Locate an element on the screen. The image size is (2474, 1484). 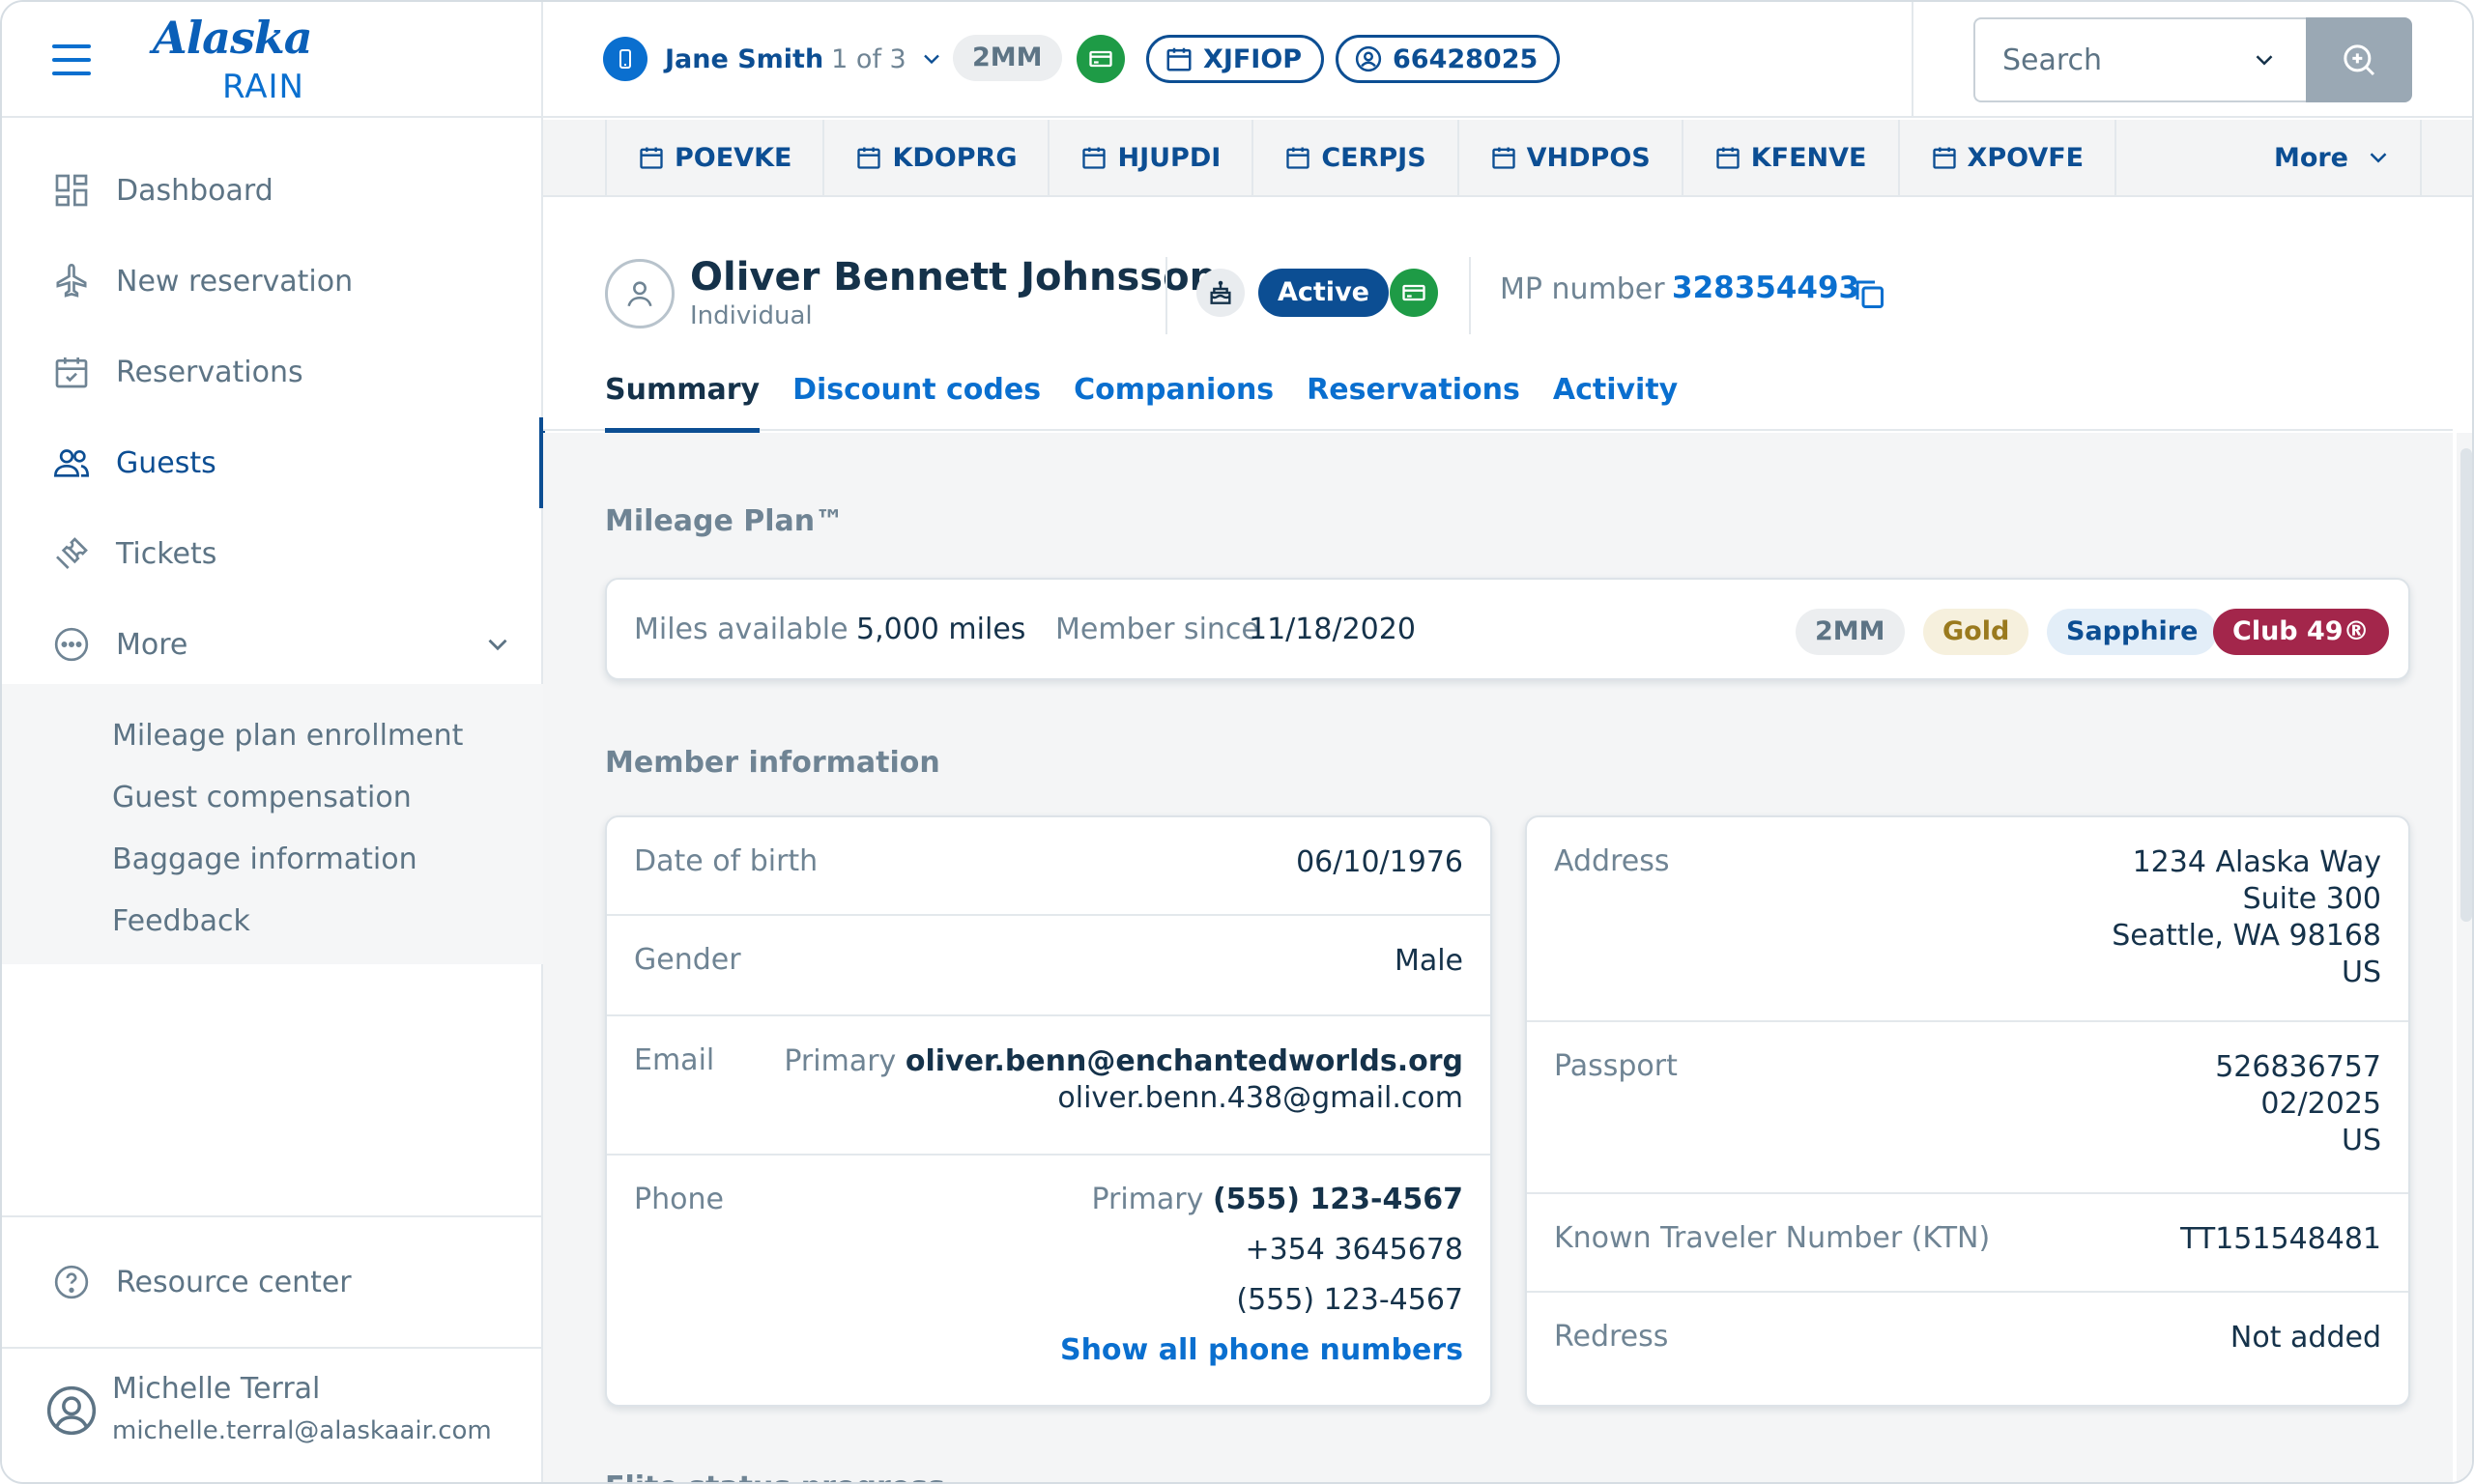
tab-companions: Companions is located at coordinates (1174, 403).